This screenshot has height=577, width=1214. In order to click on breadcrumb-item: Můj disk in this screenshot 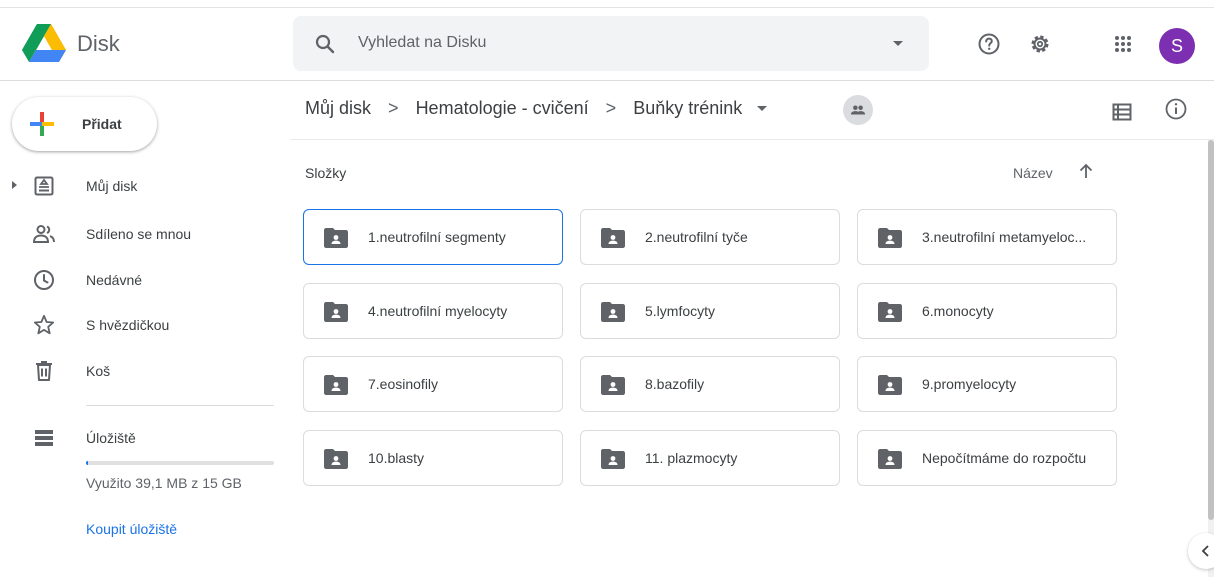, I will do `click(338, 108)`.